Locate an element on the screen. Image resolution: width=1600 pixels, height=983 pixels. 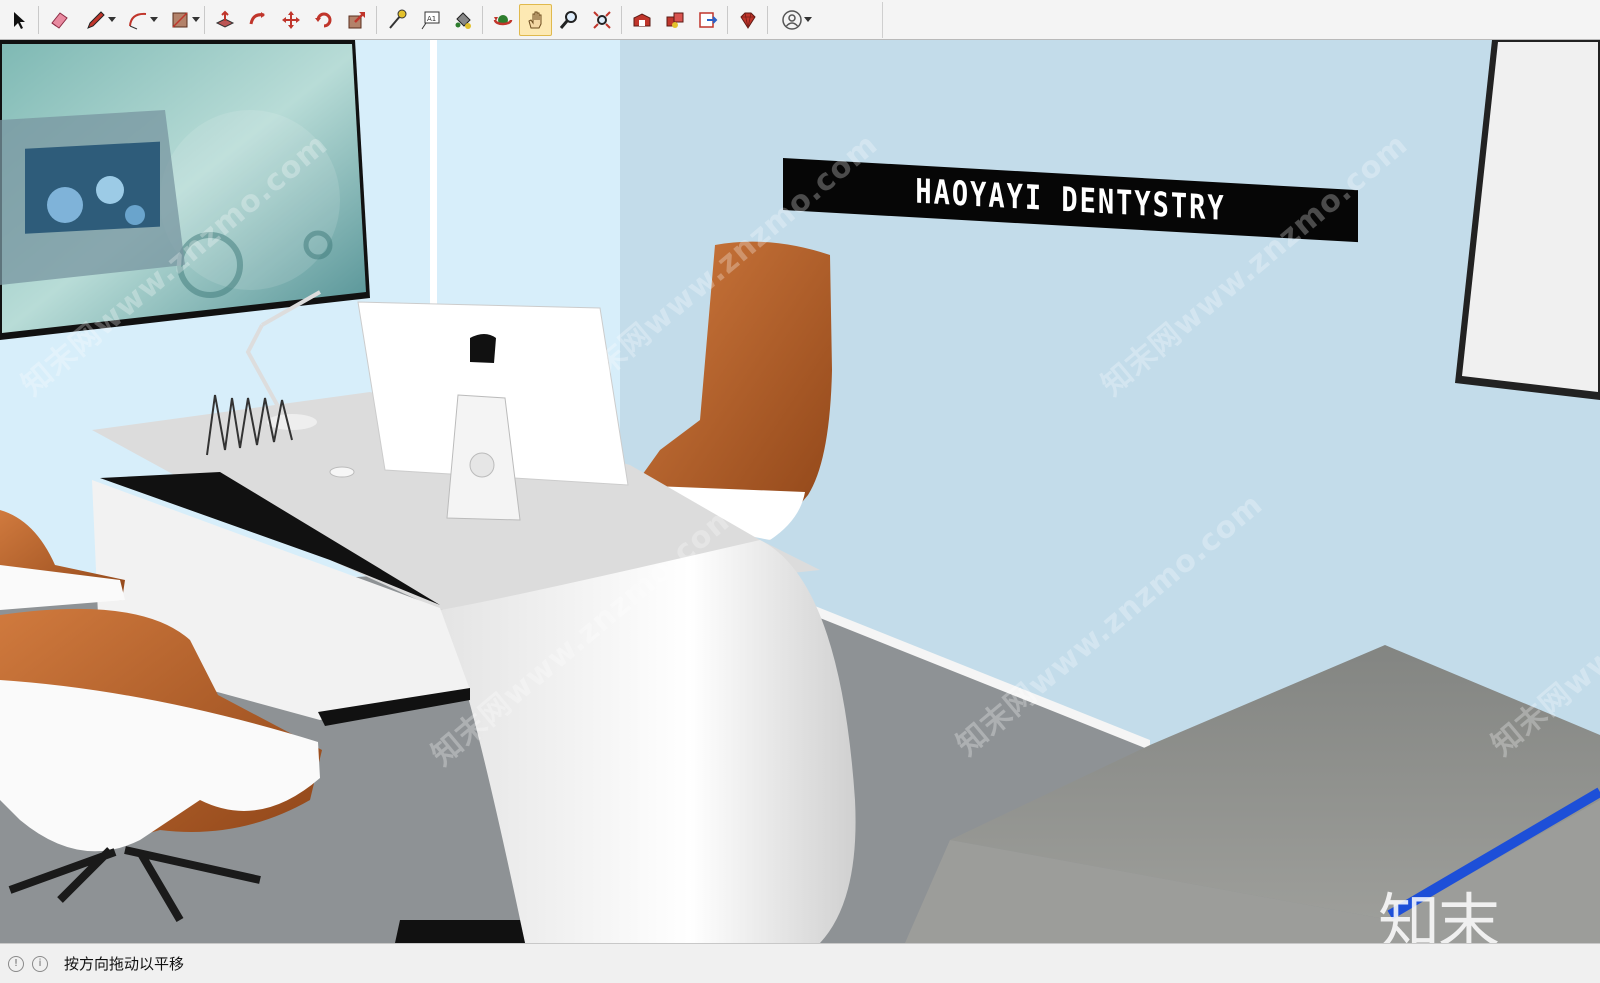
arrow-cursor-icon is located at coordinates (19, 20).